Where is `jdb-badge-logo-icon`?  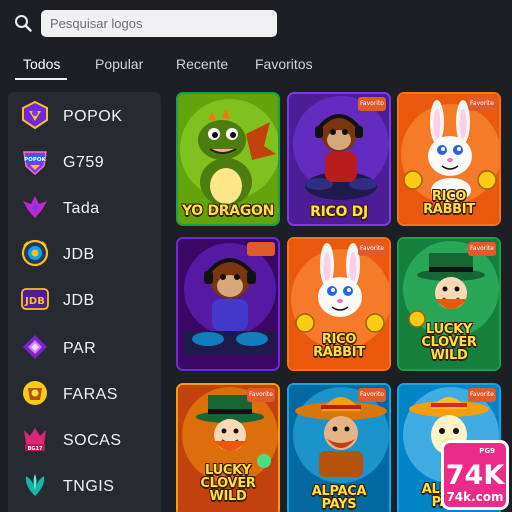
jdb-badge-logo-icon is located at coordinates (35, 253).